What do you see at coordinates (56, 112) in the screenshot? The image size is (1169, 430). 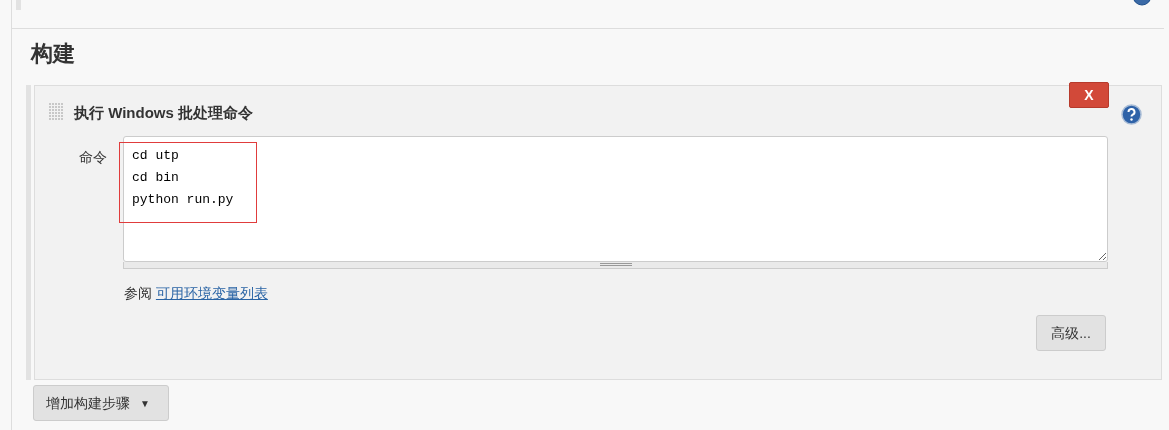 I see `drag-handle-icon` at bounding box center [56, 112].